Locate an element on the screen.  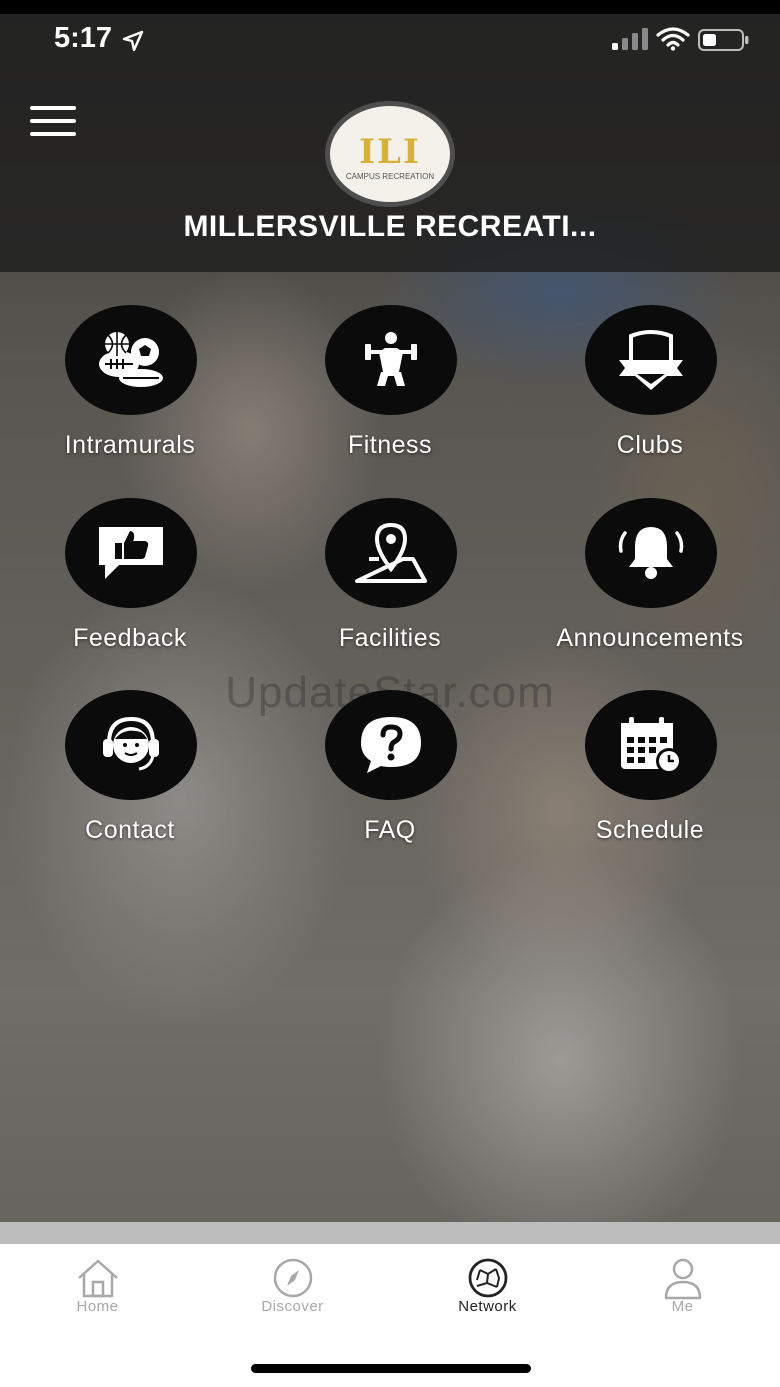
tile-label: Announcements is located at coordinates (650, 638).